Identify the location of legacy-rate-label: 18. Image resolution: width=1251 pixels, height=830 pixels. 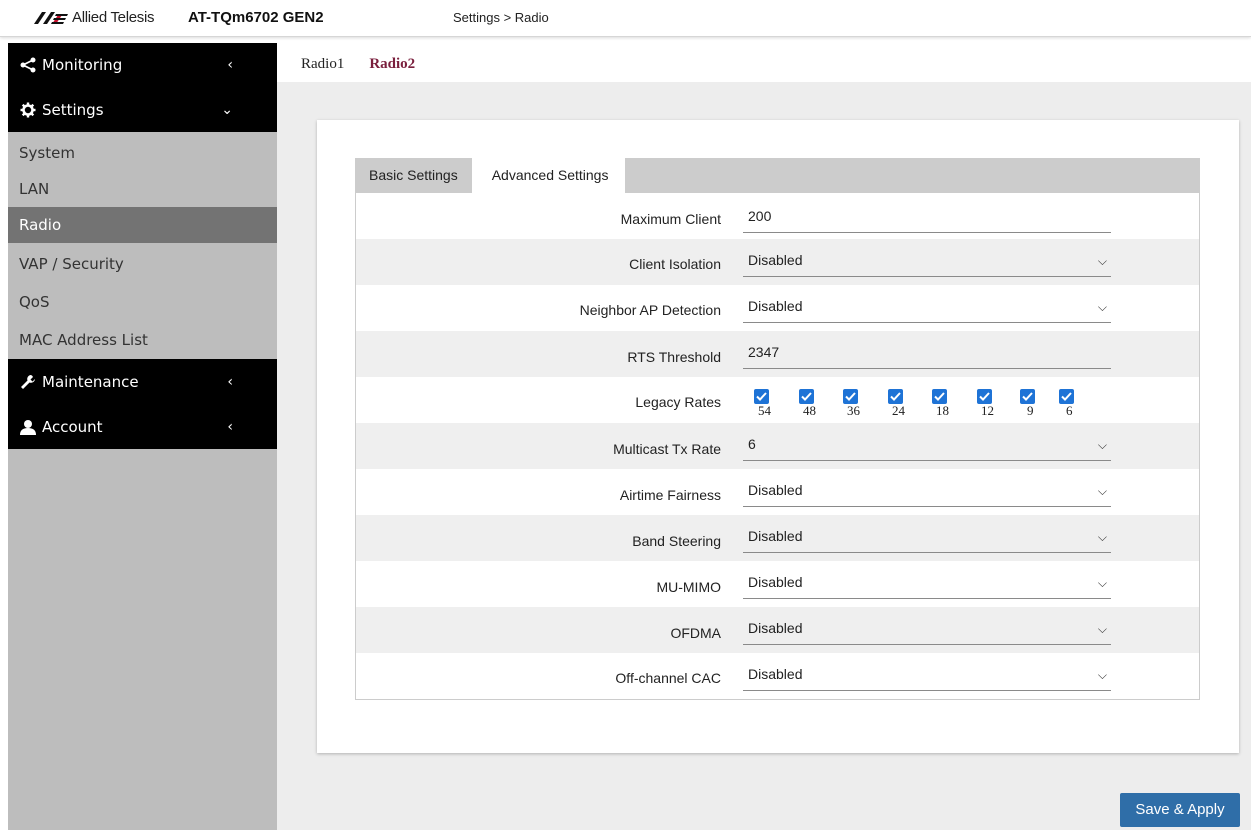
(942, 410).